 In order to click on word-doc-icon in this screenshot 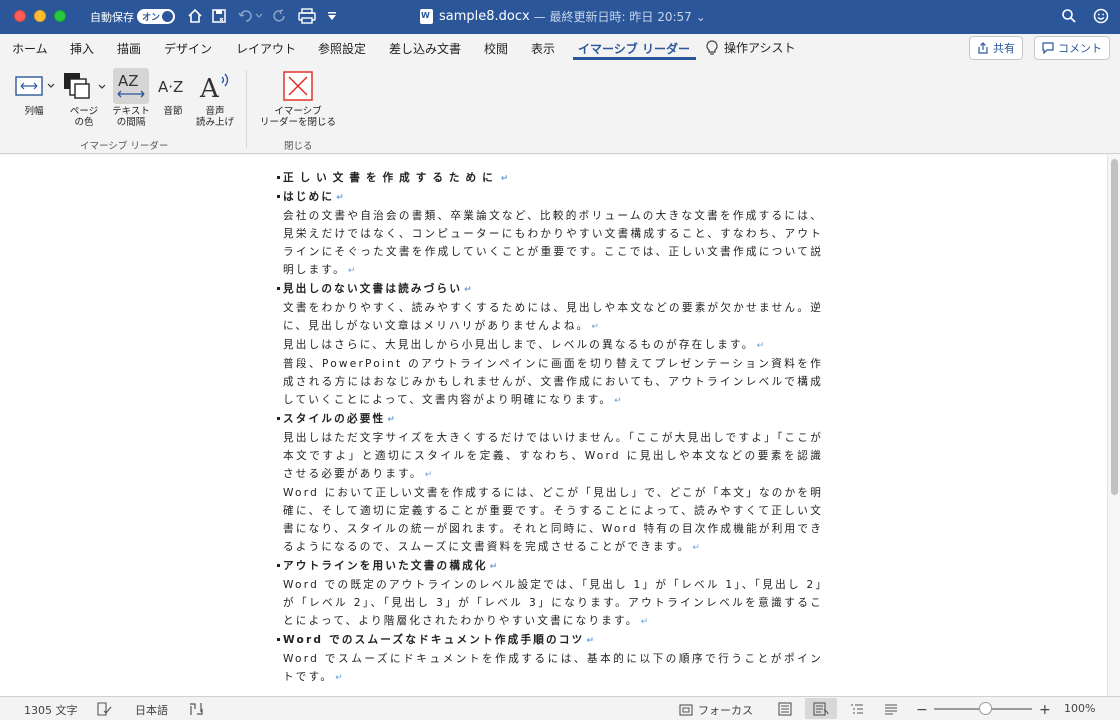, I will do `click(426, 16)`.